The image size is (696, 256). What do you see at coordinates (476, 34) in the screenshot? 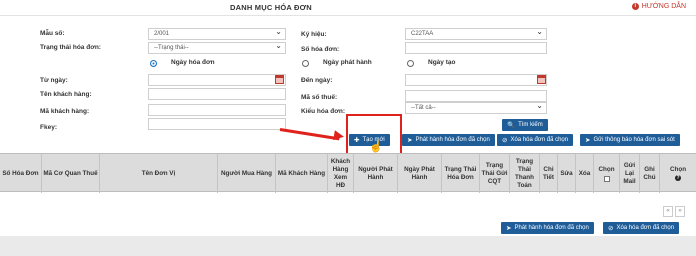
I see `ky-hieu-select: C22TAA` at bounding box center [476, 34].